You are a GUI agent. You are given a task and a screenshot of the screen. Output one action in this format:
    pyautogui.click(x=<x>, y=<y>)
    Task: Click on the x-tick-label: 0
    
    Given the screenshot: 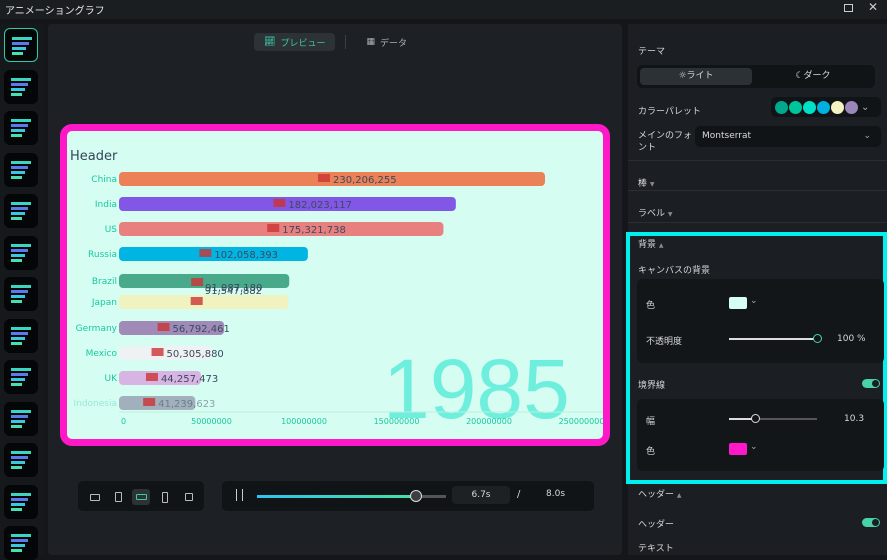 What is the action you would take?
    pyautogui.click(x=123, y=421)
    